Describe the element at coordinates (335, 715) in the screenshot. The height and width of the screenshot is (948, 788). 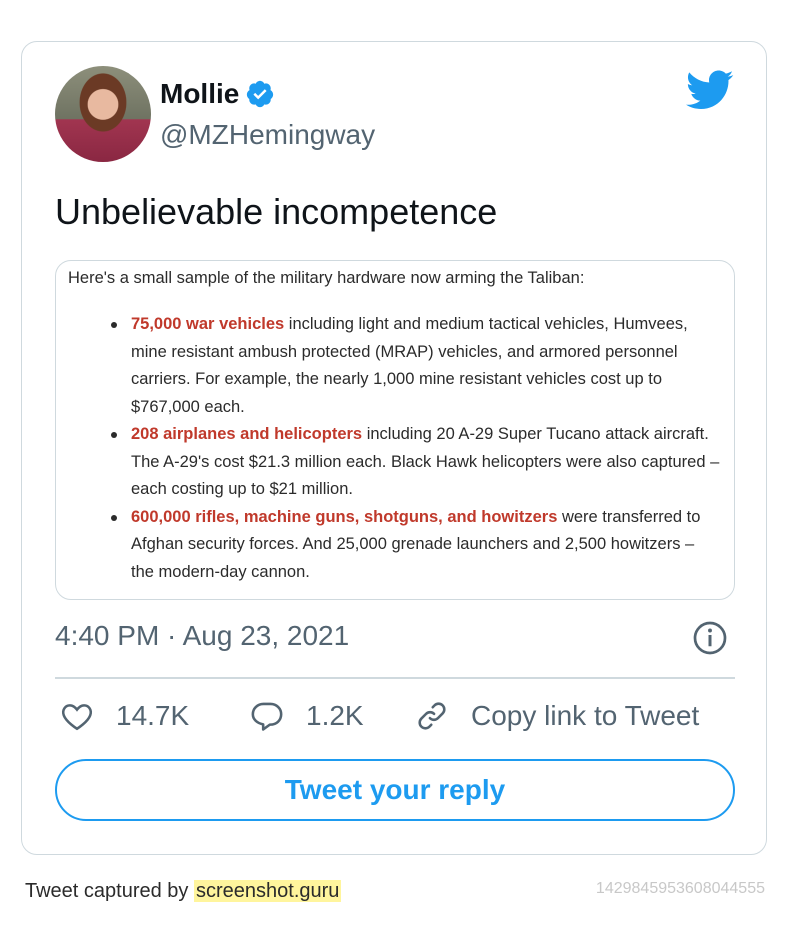
I see `reply-count: 1.2K` at that location.